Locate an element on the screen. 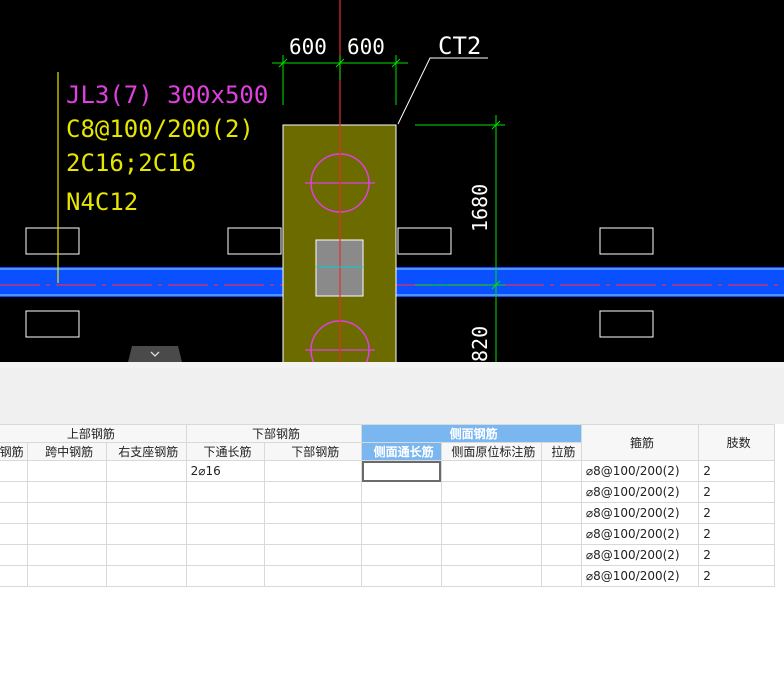  group-header-top: 上部钢筋 is located at coordinates (93, 433).